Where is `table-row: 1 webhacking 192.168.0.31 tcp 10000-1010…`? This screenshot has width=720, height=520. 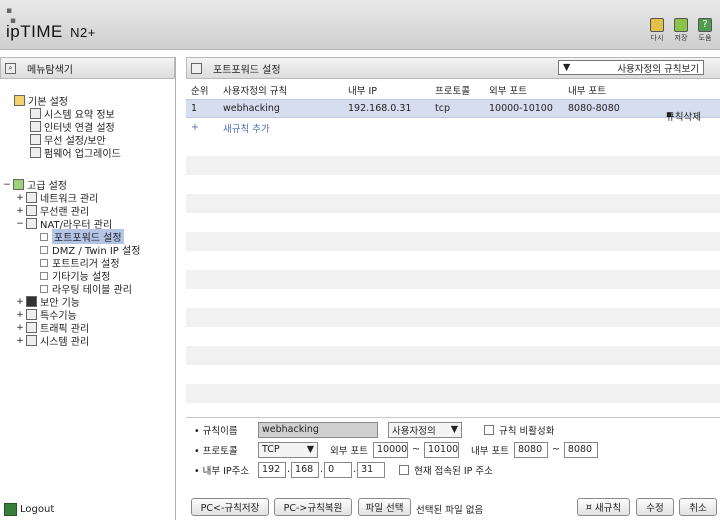
table-row: 1 webhacking 192.168.0.31 tcp 10000-1010… is located at coordinates (453, 111).